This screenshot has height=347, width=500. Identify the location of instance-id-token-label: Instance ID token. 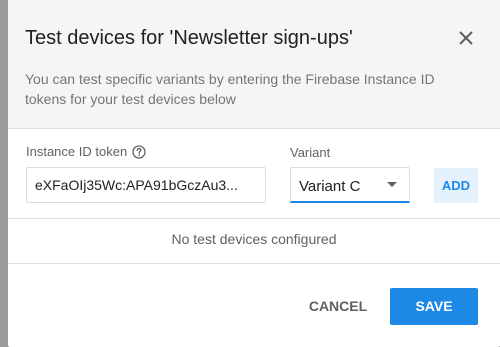
(86, 151).